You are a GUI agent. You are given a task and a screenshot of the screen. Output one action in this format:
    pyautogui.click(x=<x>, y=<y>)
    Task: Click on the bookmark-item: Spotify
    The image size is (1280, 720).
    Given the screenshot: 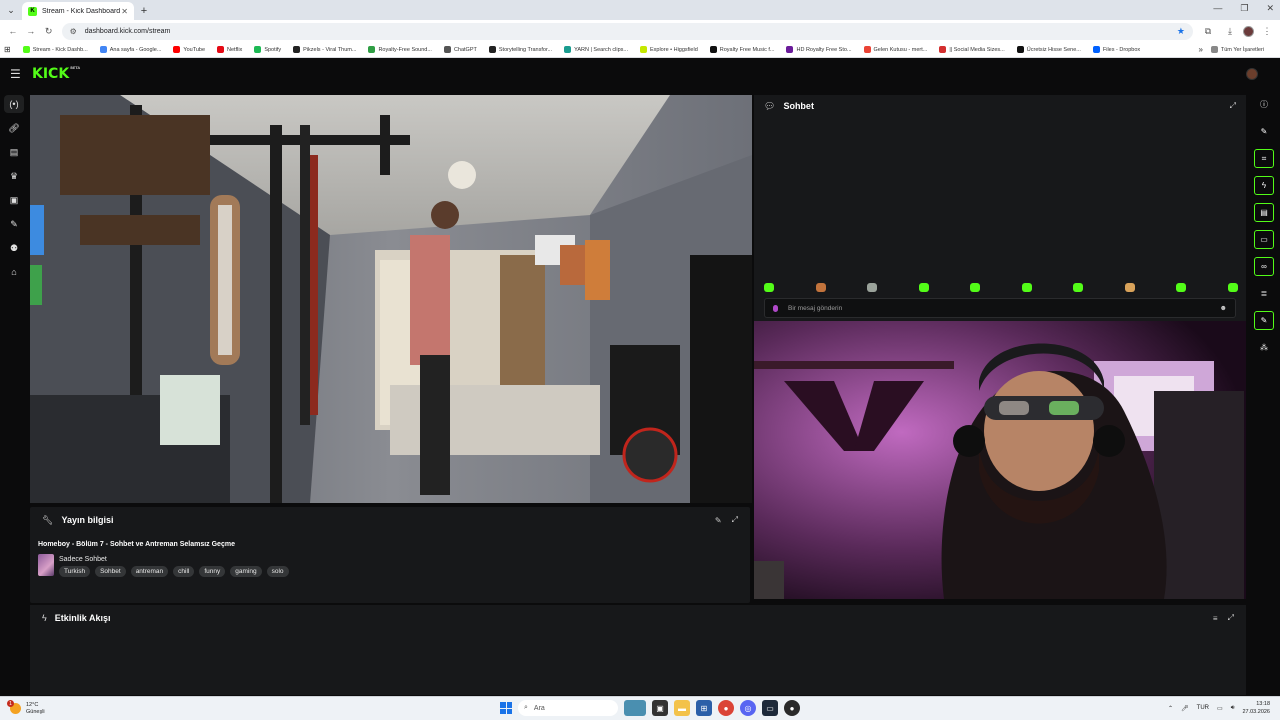 What is the action you would take?
    pyautogui.click(x=267, y=49)
    